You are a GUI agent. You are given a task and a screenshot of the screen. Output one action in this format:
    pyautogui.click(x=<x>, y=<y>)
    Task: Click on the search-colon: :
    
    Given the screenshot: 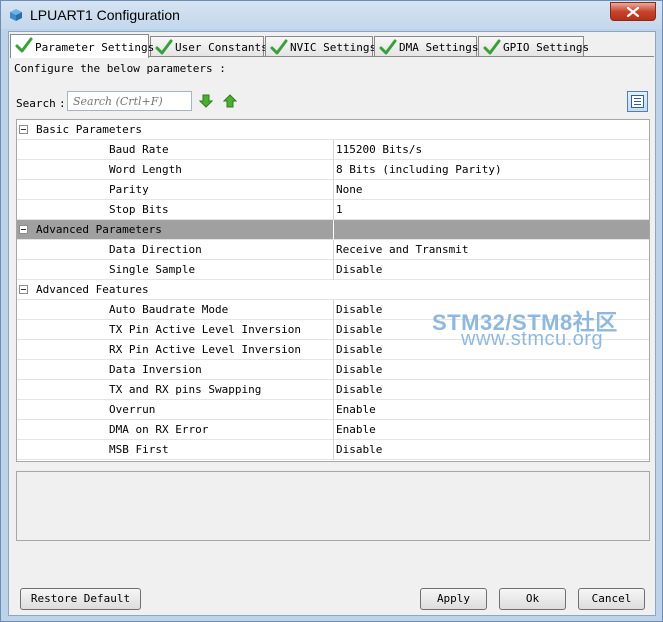 What is the action you would take?
    pyautogui.click(x=62, y=103)
    